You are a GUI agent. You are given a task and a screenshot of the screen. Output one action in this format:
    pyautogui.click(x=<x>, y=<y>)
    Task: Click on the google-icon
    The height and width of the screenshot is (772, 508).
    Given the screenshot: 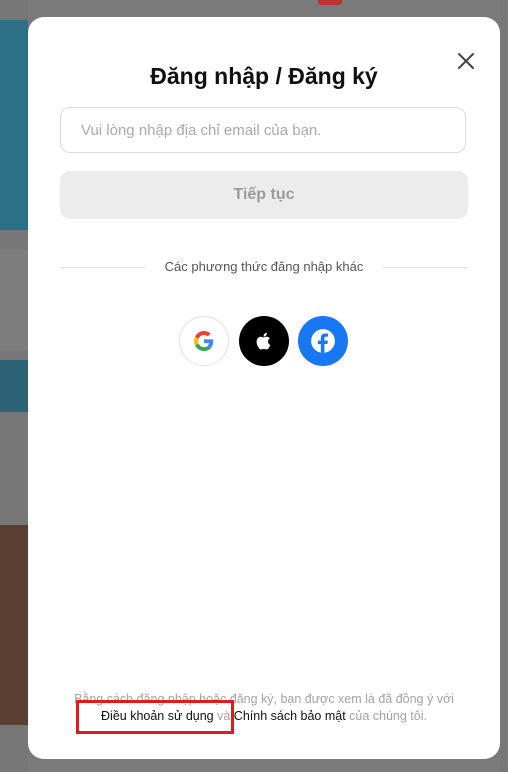 What is the action you would take?
    pyautogui.click(x=204, y=341)
    